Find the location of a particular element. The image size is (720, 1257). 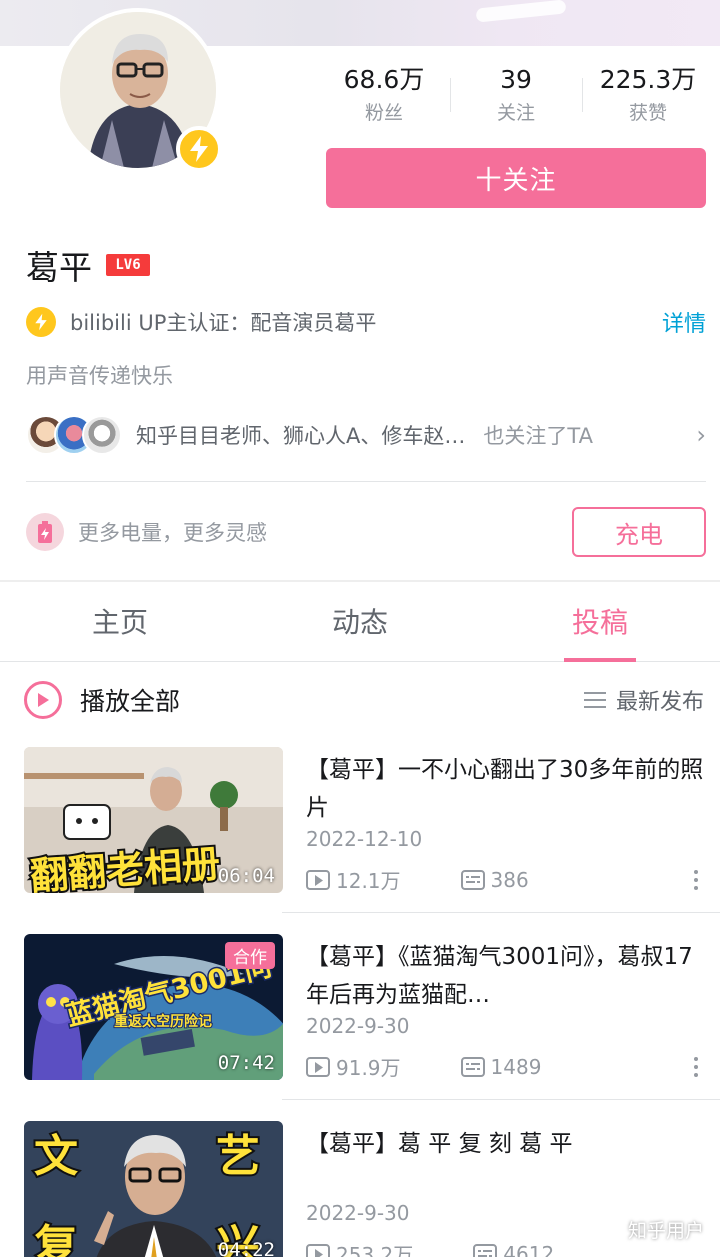

tab-uploads: 投稿 is located at coordinates (600, 623).